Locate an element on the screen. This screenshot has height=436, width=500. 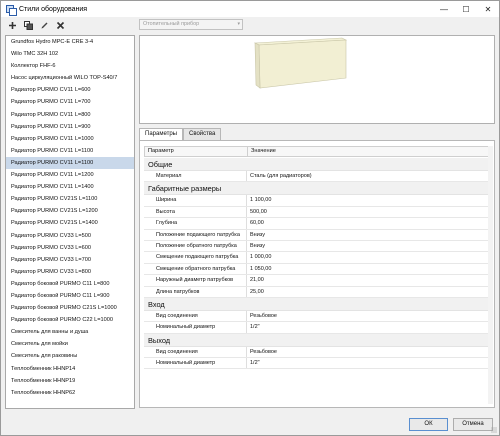
add-icon is located at coordinates (12, 25).